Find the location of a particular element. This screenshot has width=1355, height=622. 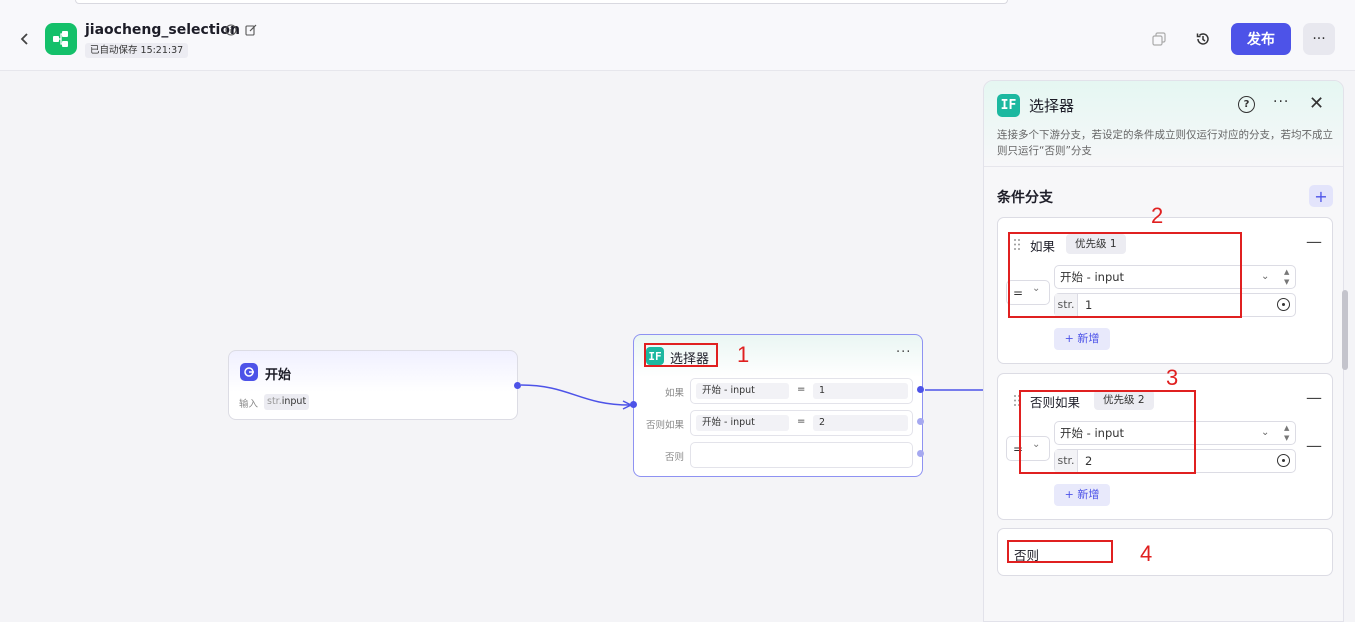

annotation-number-3: 3 is located at coordinates (1172, 377).